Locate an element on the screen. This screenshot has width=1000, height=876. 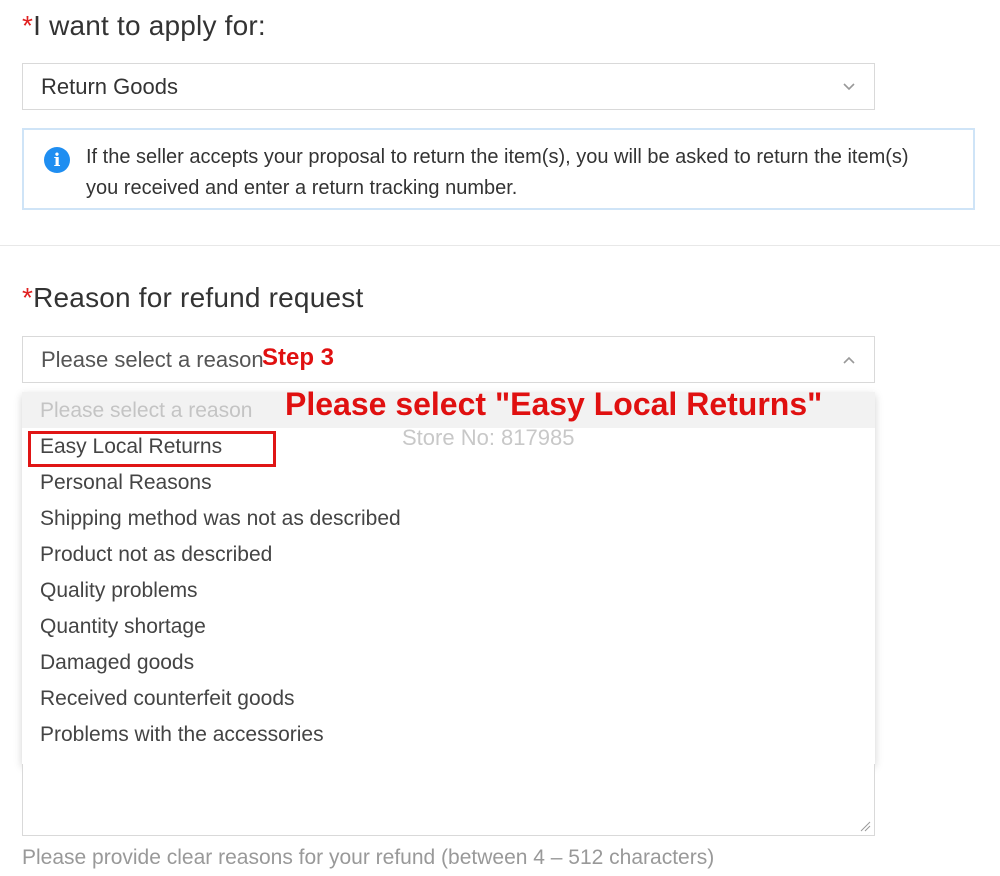
refund-reason-label-text: Reason for refund request is located at coordinates (198, 297).